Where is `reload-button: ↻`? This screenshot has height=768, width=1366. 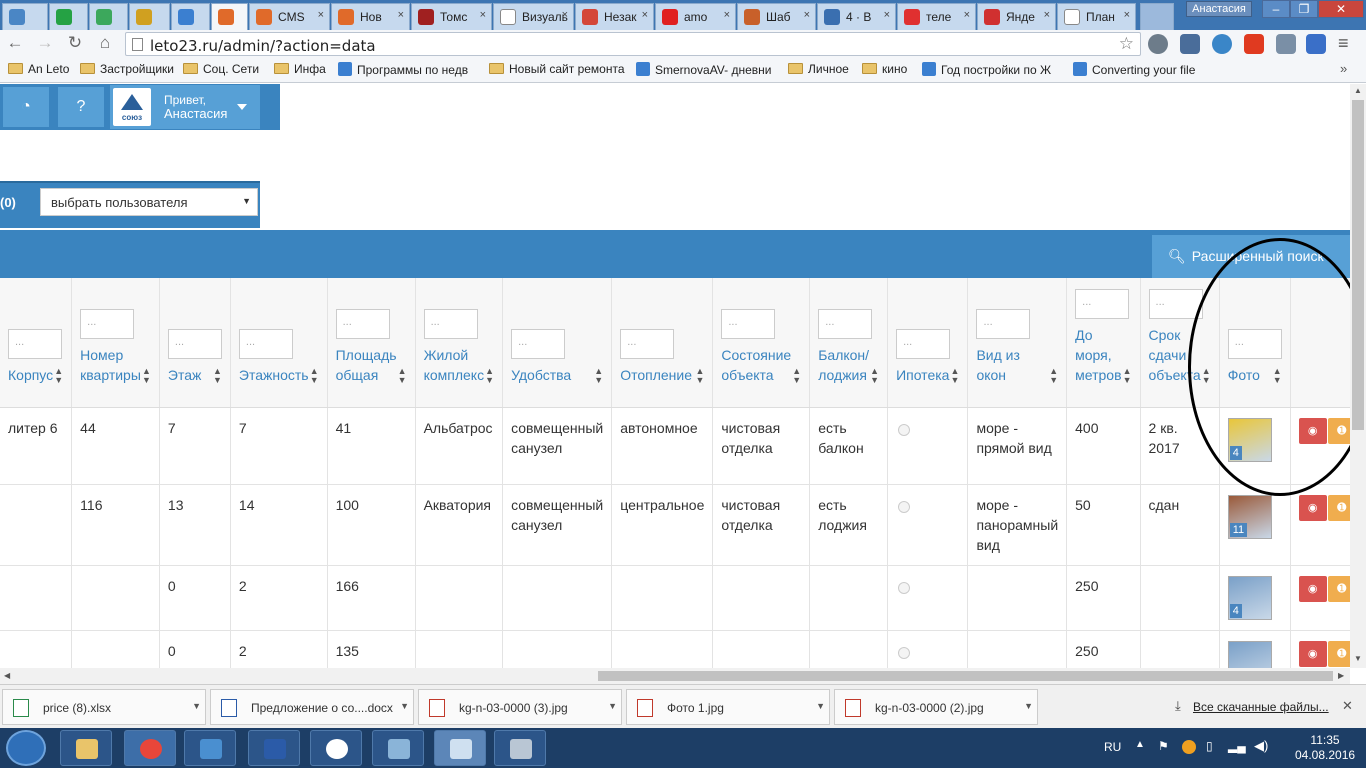 reload-button: ↻ is located at coordinates (75, 43).